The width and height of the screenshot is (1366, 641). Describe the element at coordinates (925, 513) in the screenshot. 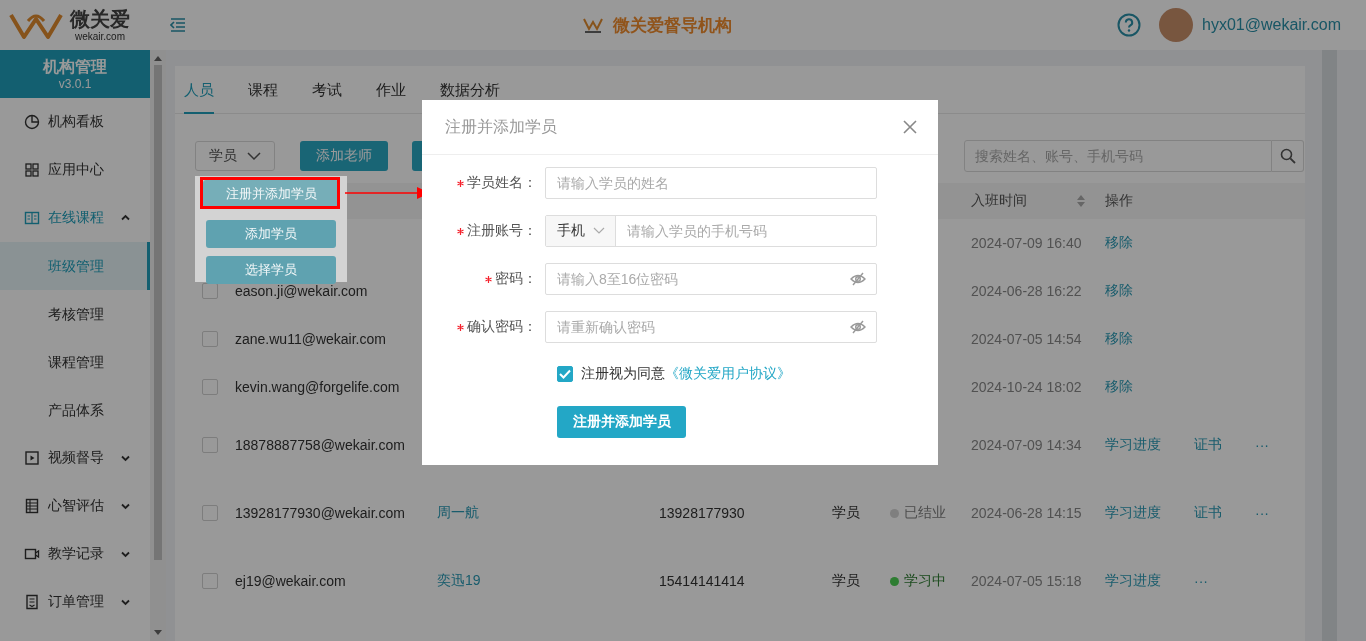

I see `status-label: 已结业` at that location.